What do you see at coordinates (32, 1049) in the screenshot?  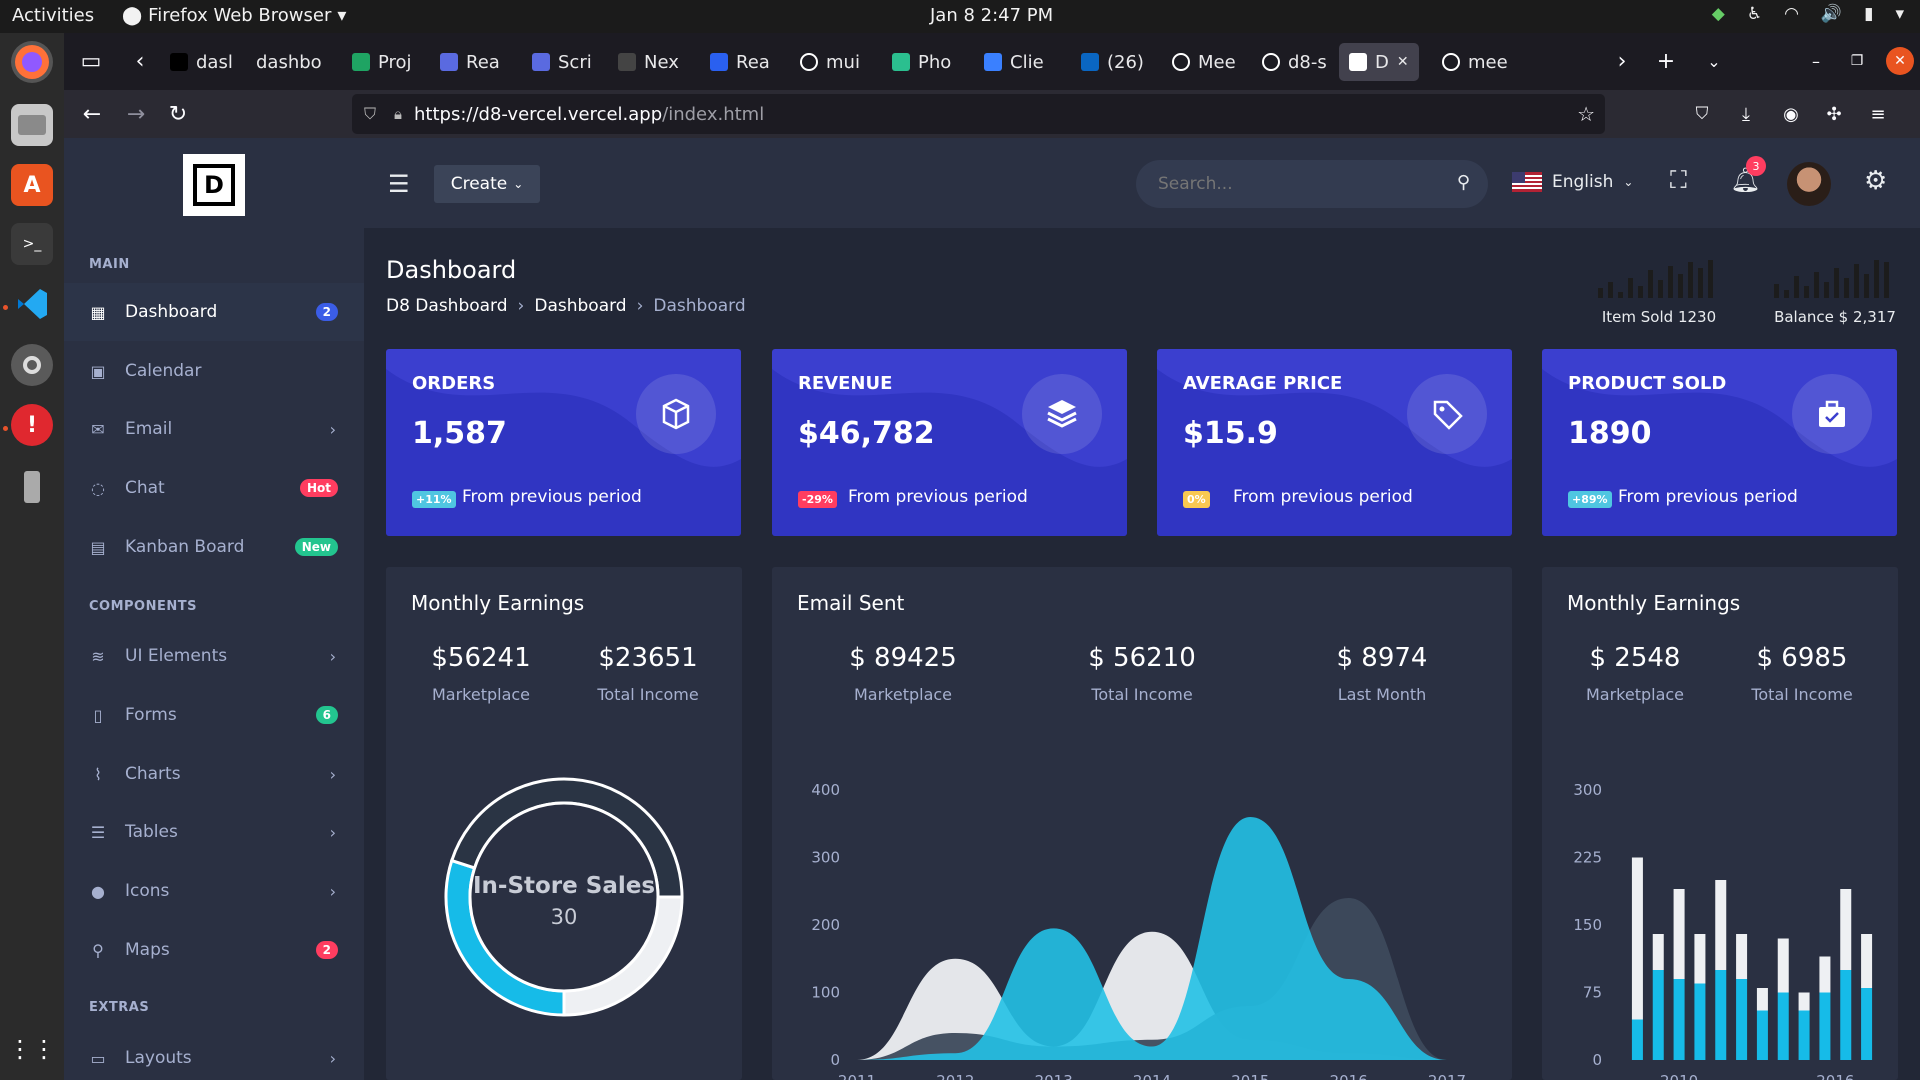 I see `show-apps-icon: ⋮⋮` at bounding box center [32, 1049].